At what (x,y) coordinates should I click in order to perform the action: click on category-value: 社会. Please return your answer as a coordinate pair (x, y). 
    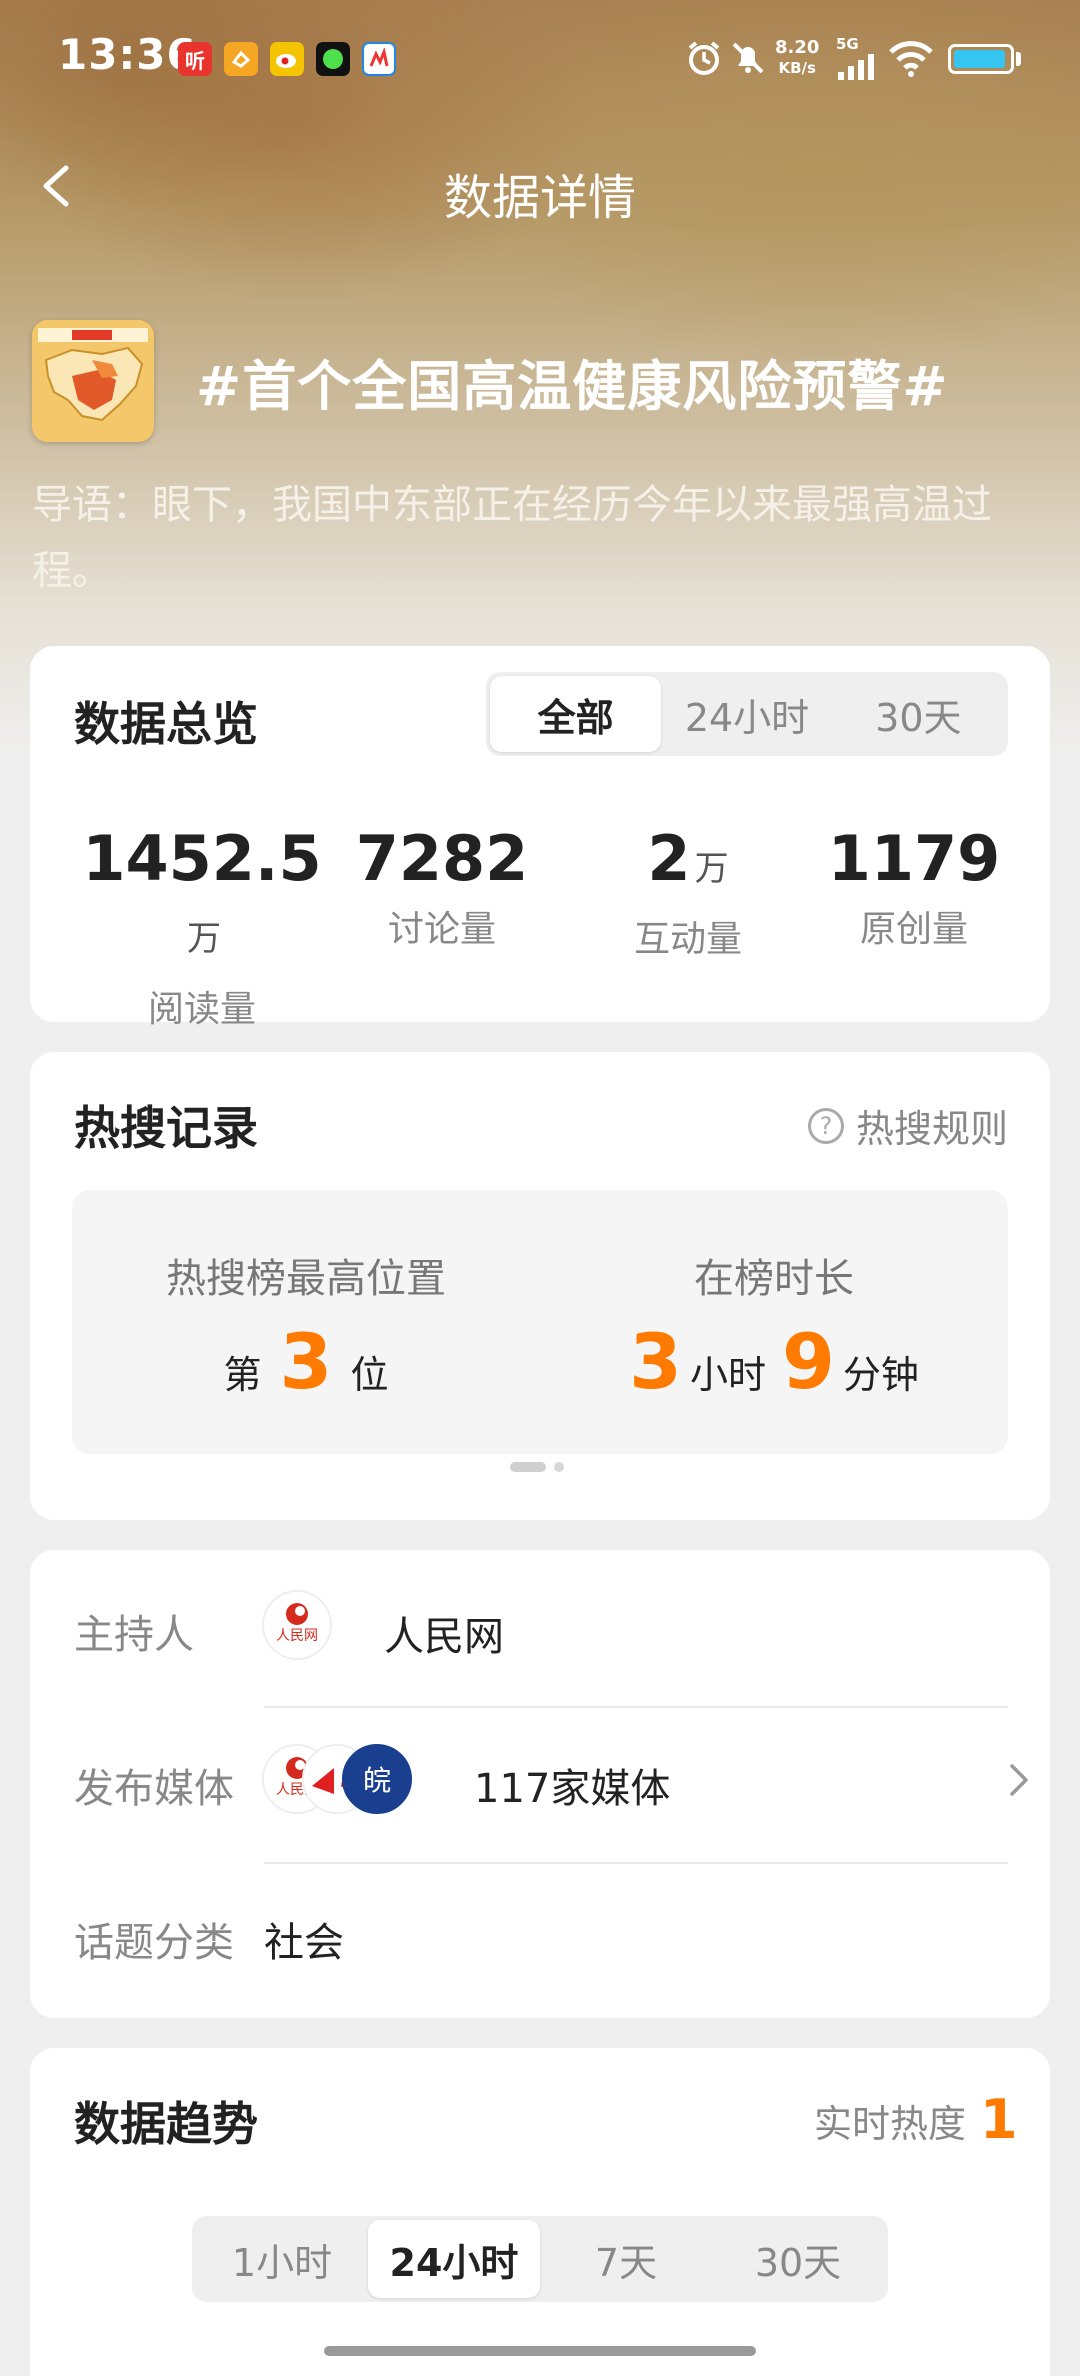
    Looking at the image, I should click on (304, 1943).